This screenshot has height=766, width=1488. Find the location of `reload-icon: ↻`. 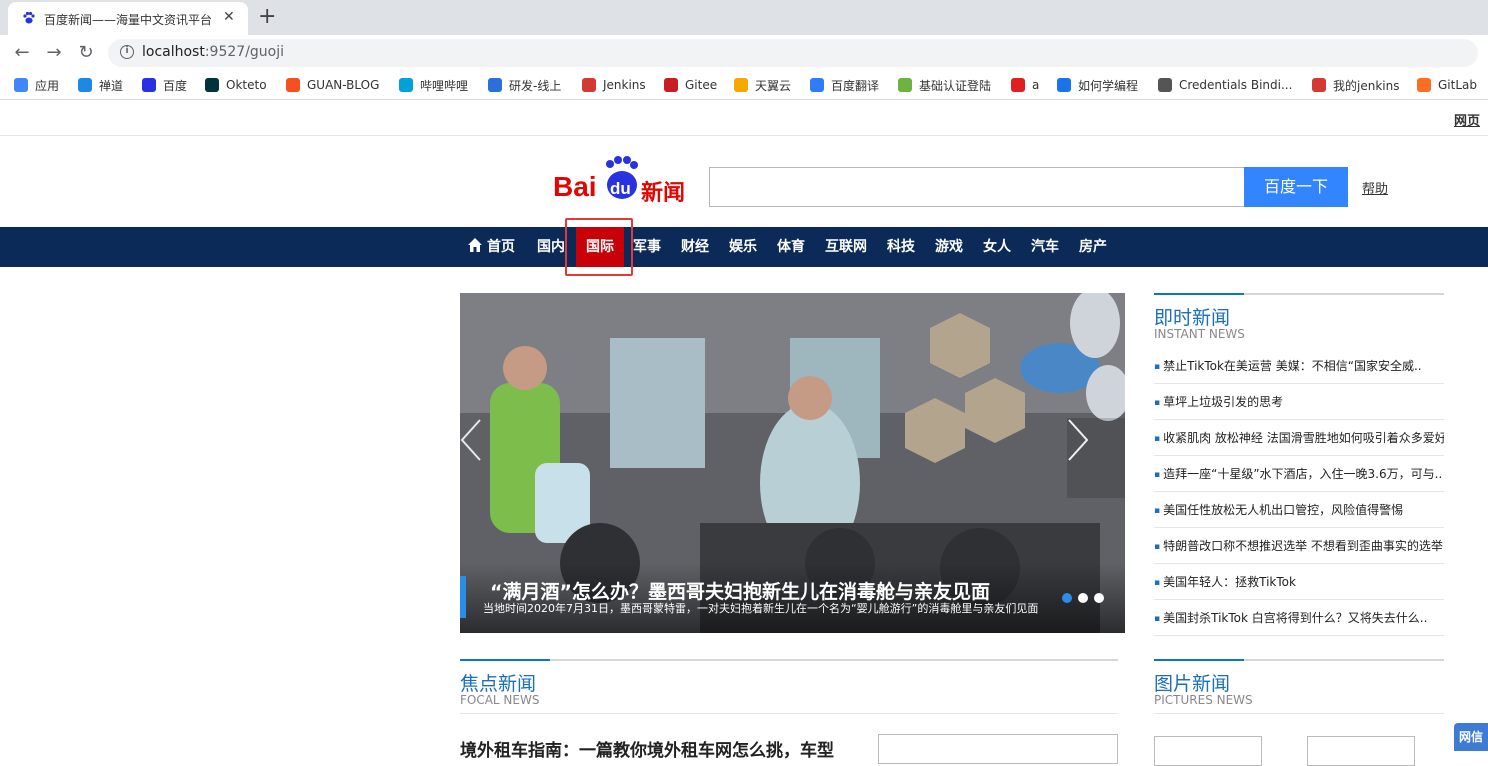

reload-icon: ↻ is located at coordinates (86, 53).